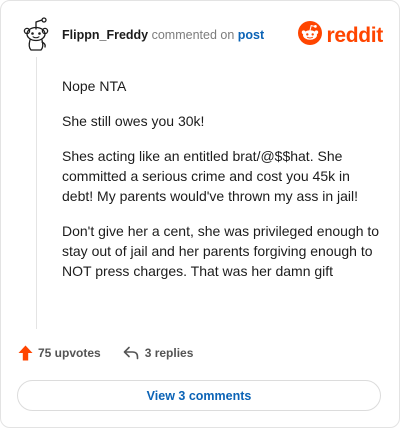 Image resolution: width=400 pixels, height=428 pixels. What do you see at coordinates (36, 193) in the screenshot?
I see `thread-line` at bounding box center [36, 193].